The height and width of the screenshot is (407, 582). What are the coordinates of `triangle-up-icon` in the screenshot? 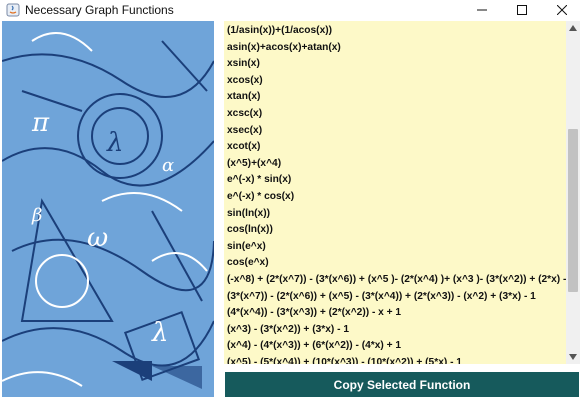 It's located at (573, 28).